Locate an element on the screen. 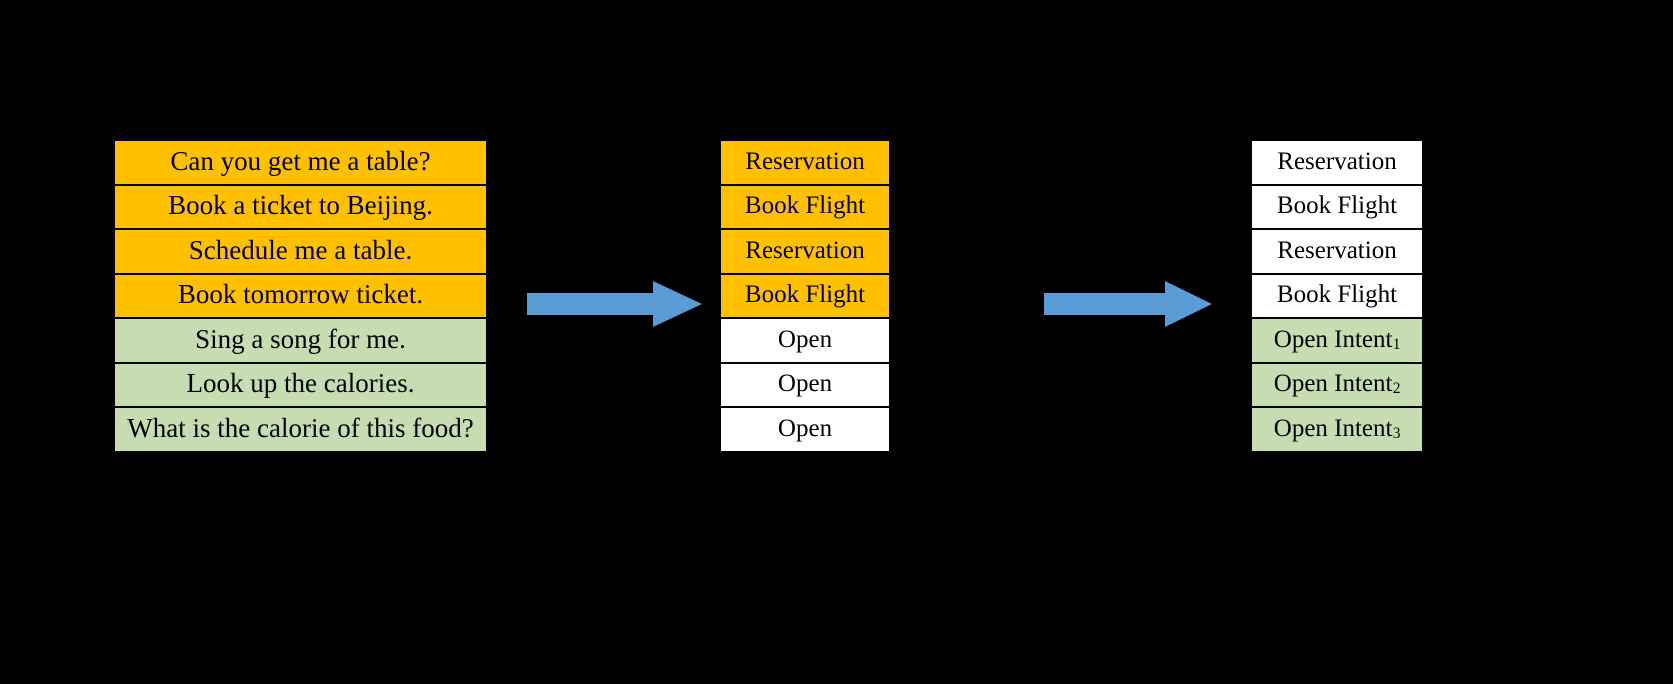 The width and height of the screenshot is (1673, 684). cell-label: Book tomorrow ticket. is located at coordinates (300, 294).